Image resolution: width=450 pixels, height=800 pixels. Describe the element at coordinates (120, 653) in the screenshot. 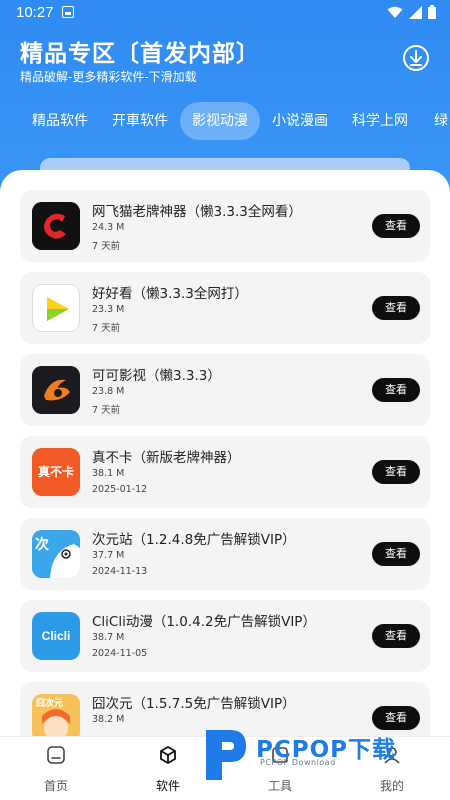

I see `app-date: 2024-11-05` at that location.